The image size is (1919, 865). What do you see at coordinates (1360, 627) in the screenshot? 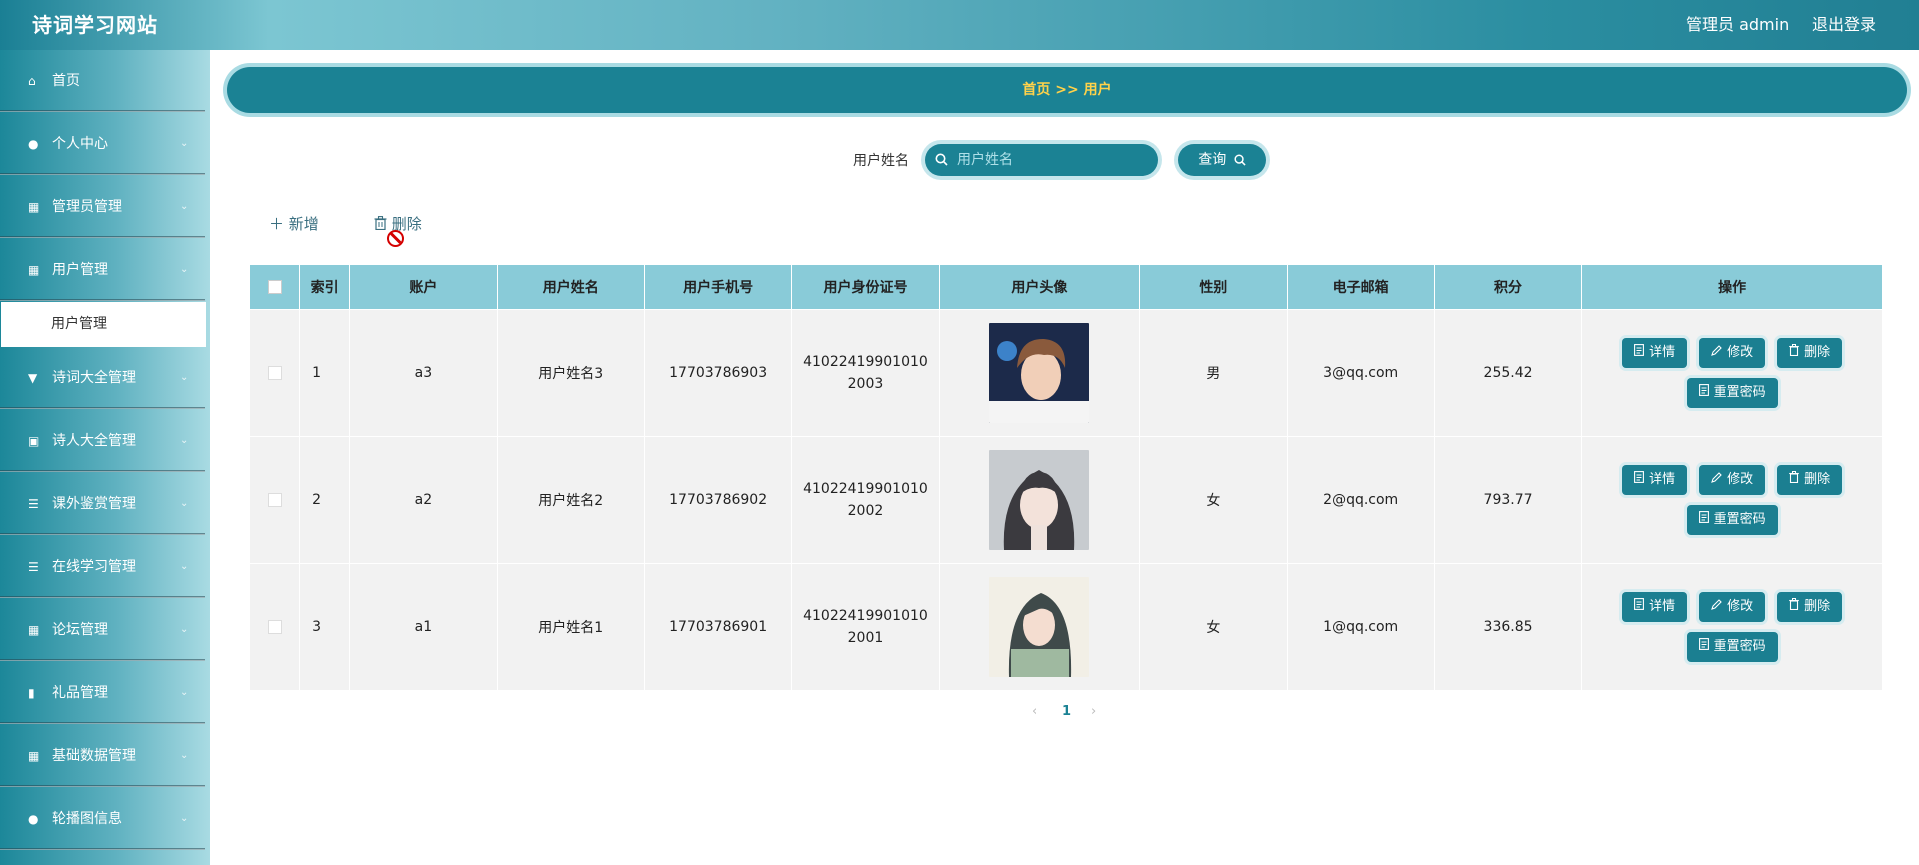
I see `cell-email: 1@qq.com` at bounding box center [1360, 627].